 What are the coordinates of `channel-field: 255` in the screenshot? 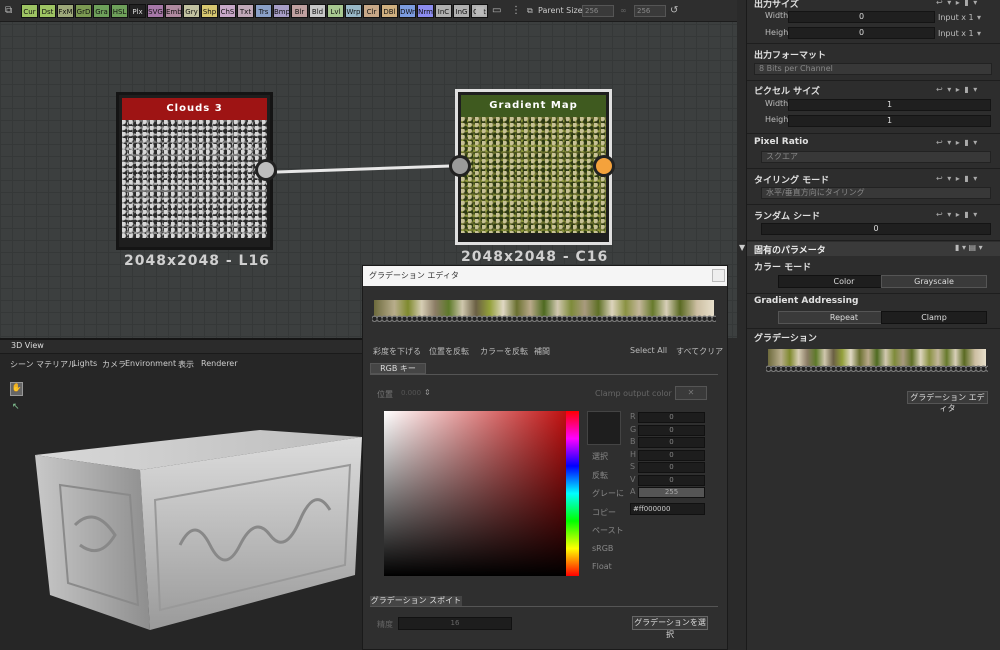 It's located at (671, 492).